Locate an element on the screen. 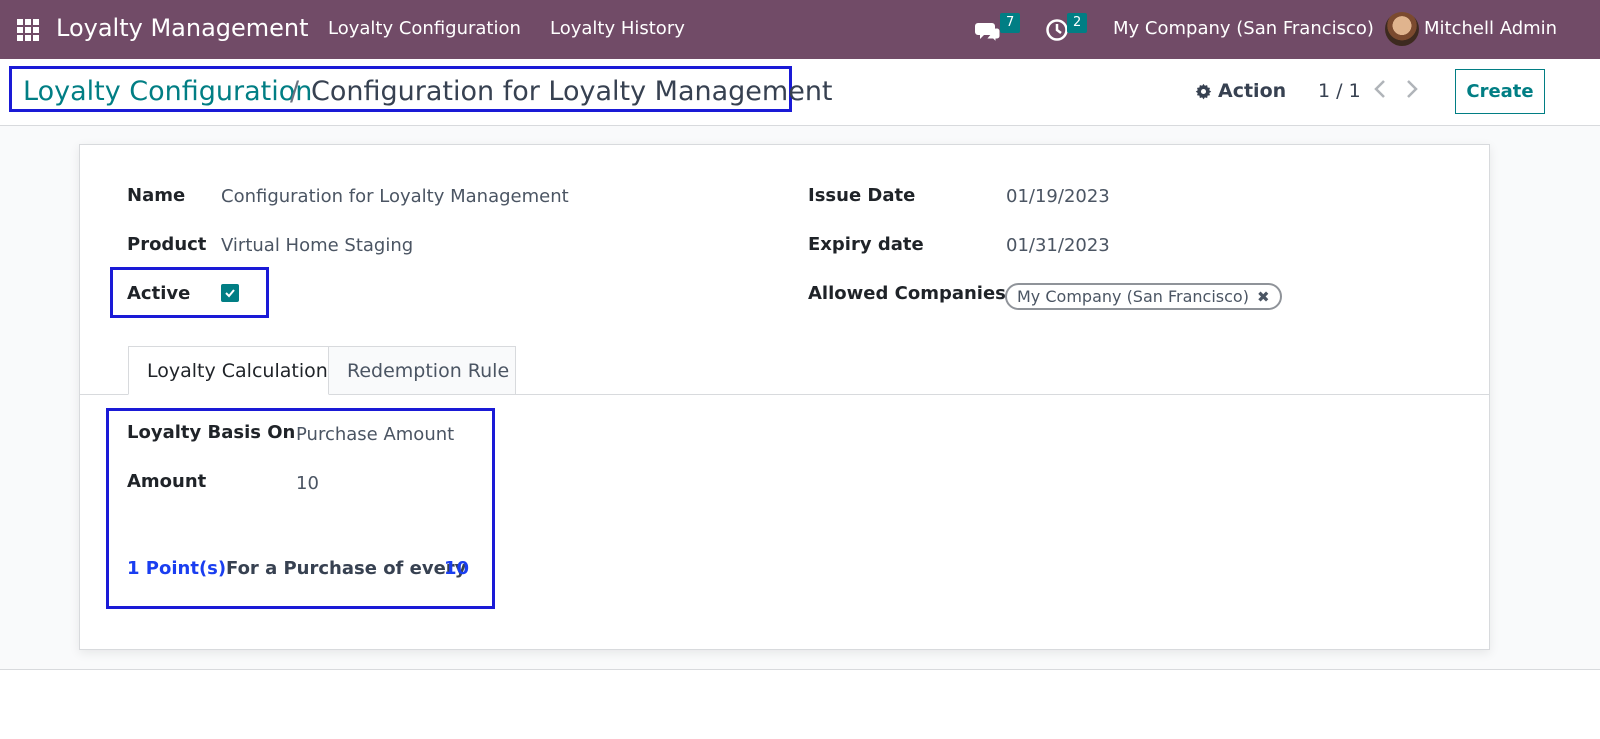  app-title: Loyalty Management is located at coordinates (182, 28).